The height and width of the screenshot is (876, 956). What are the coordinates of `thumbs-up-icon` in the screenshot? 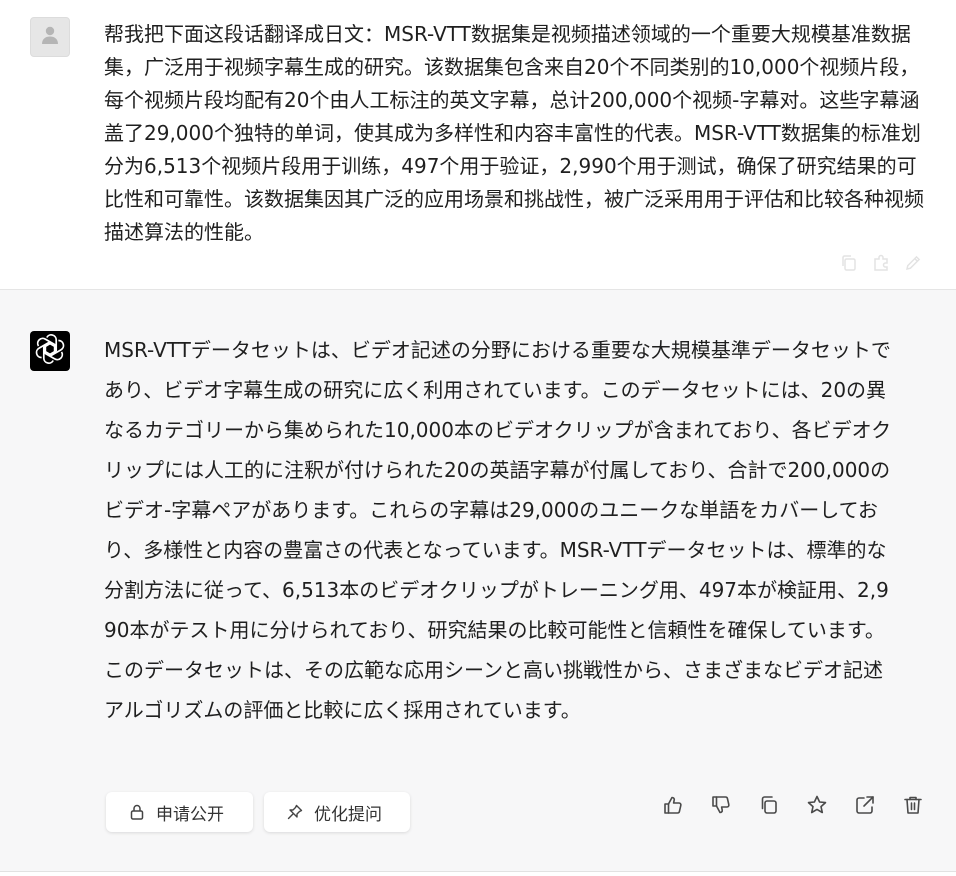 It's located at (673, 805).